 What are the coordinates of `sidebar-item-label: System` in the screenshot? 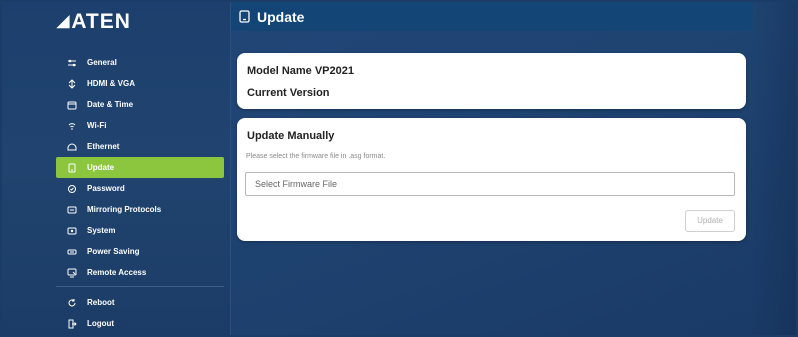 It's located at (101, 230).